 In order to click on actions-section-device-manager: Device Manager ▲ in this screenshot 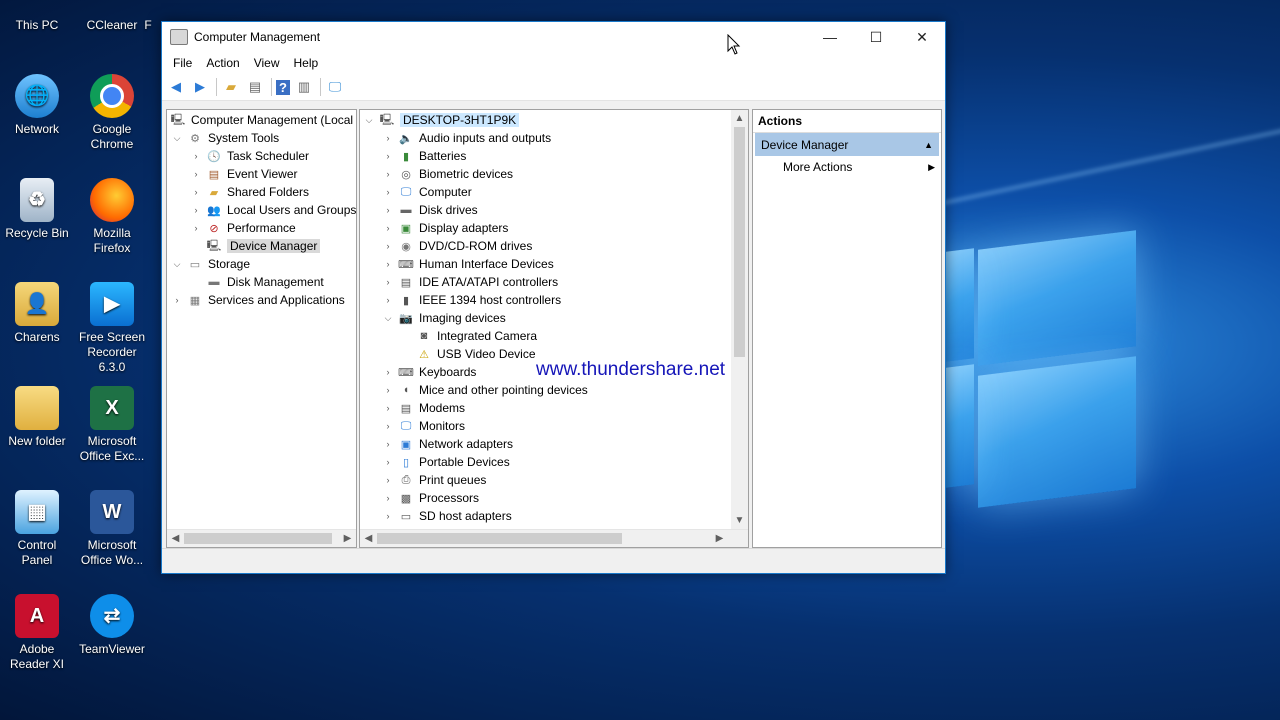, I will do `click(847, 144)`.